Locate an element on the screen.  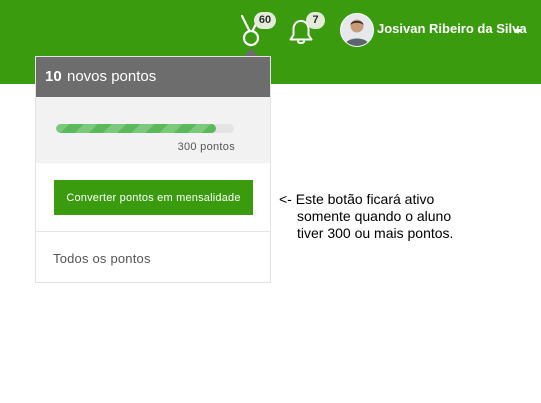
points-progress-fill is located at coordinates (136, 128).